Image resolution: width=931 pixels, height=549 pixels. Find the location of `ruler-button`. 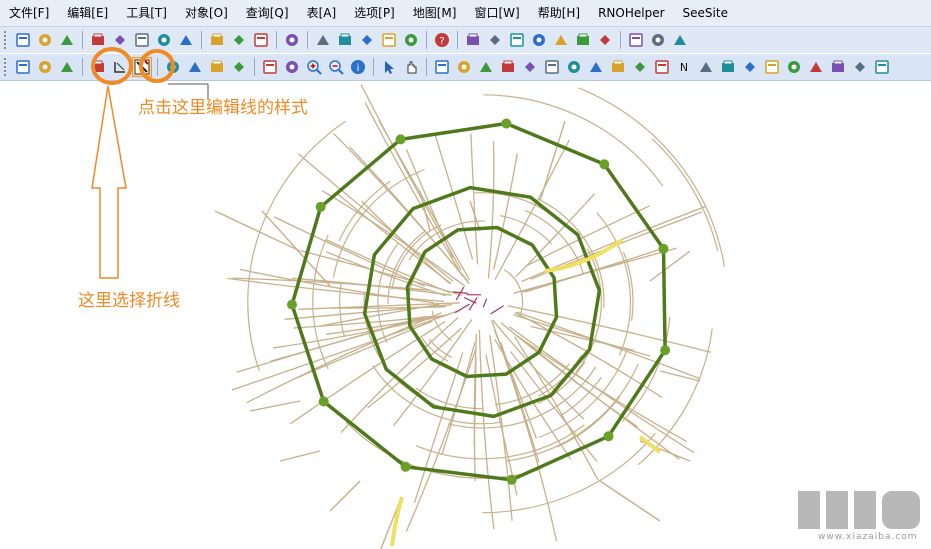

ruler-button is located at coordinates (239, 67).